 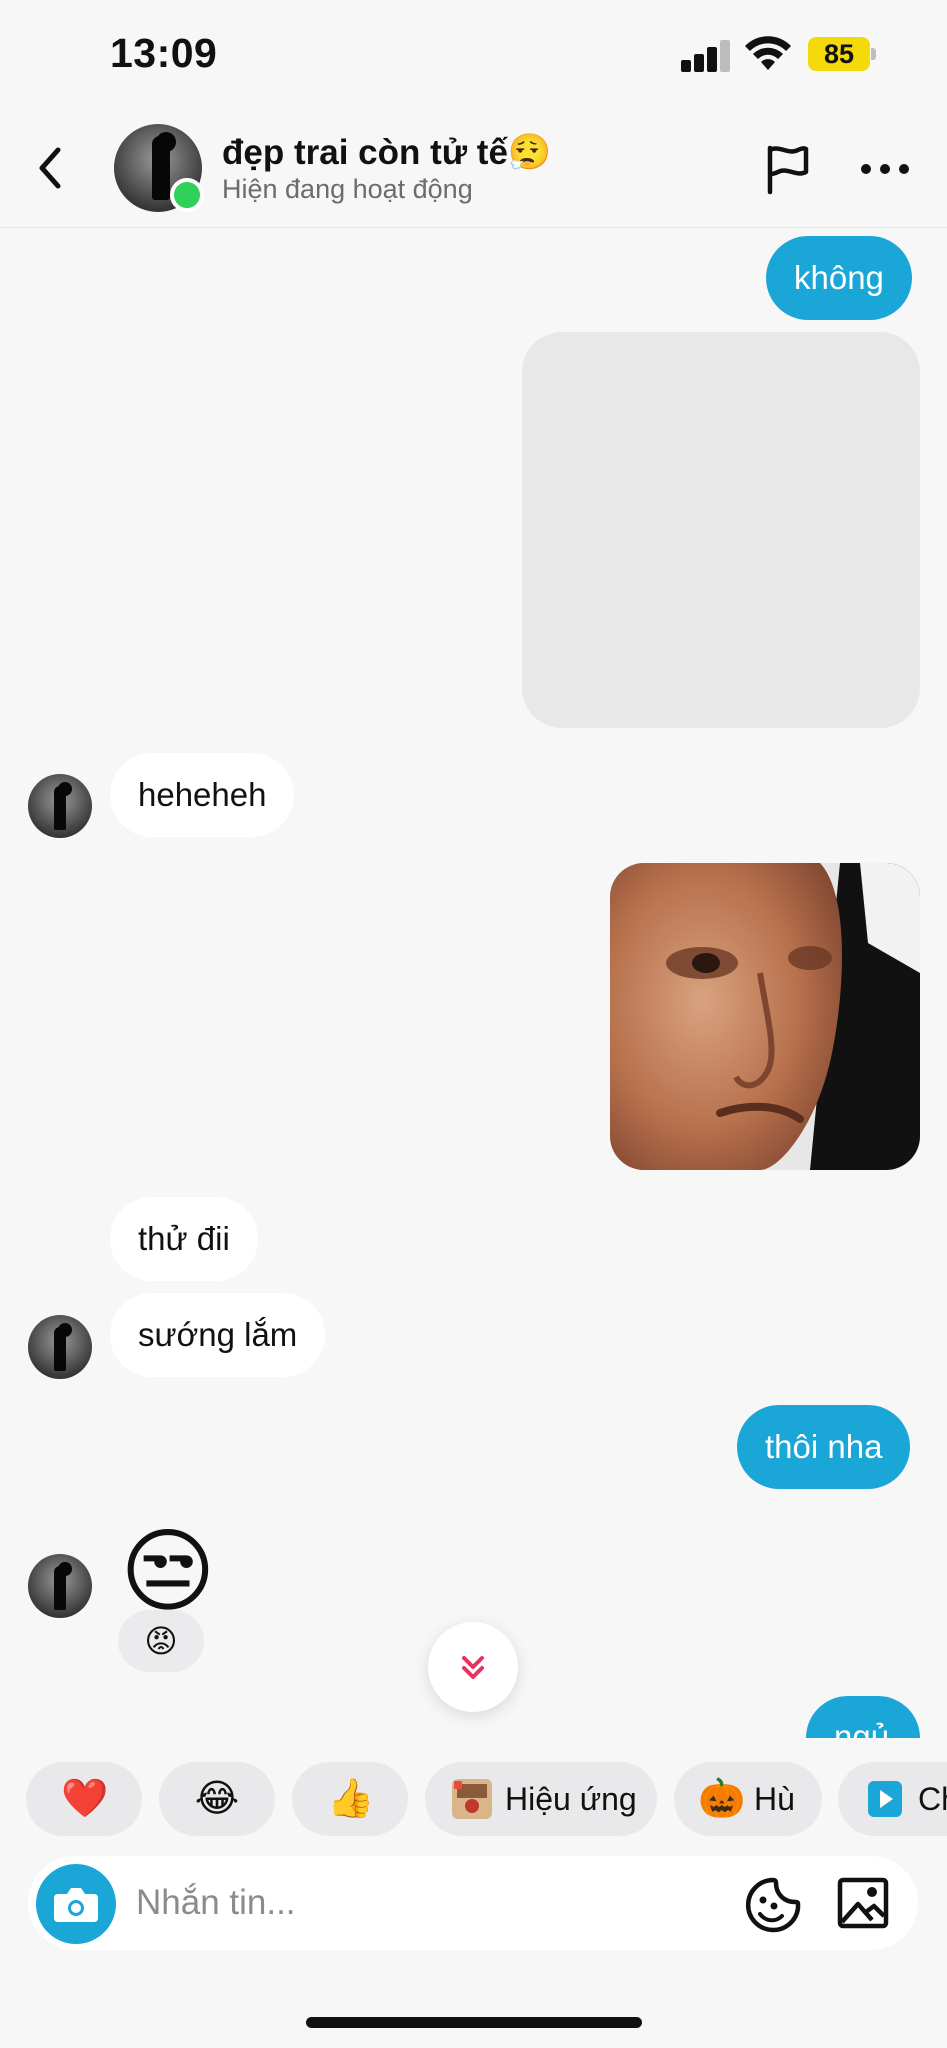 I want to click on contact-name: đẹp trai còn tử tế😮‍💨, so click(x=387, y=152).